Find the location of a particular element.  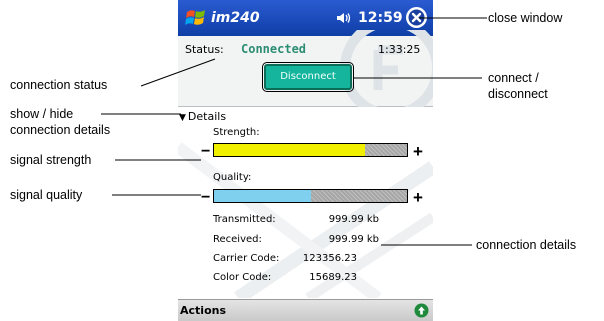

annotation-signal-quality: signal quality is located at coordinates (46, 195).